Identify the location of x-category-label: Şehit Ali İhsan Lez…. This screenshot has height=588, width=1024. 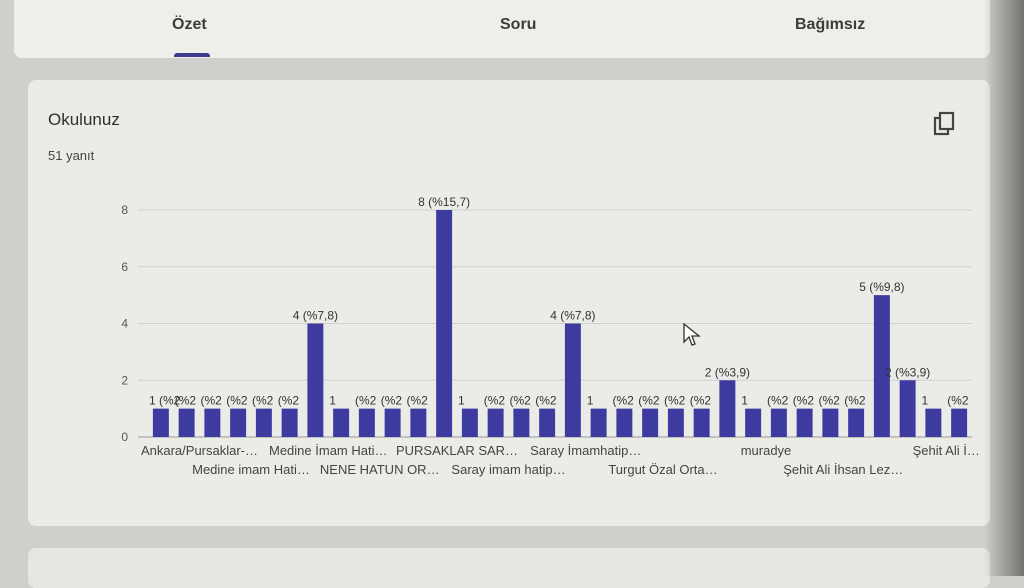
(843, 469).